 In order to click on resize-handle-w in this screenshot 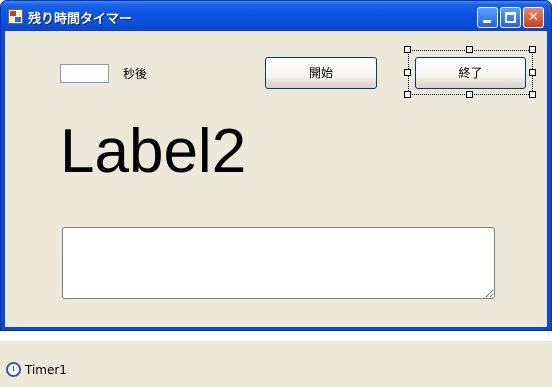, I will do `click(407, 72)`.